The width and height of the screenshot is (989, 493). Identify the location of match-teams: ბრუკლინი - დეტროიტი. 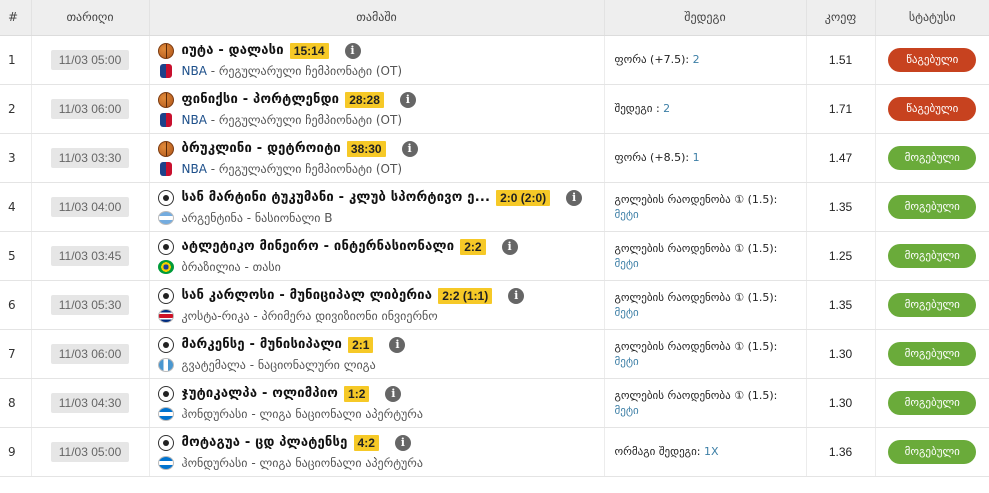
(261, 148).